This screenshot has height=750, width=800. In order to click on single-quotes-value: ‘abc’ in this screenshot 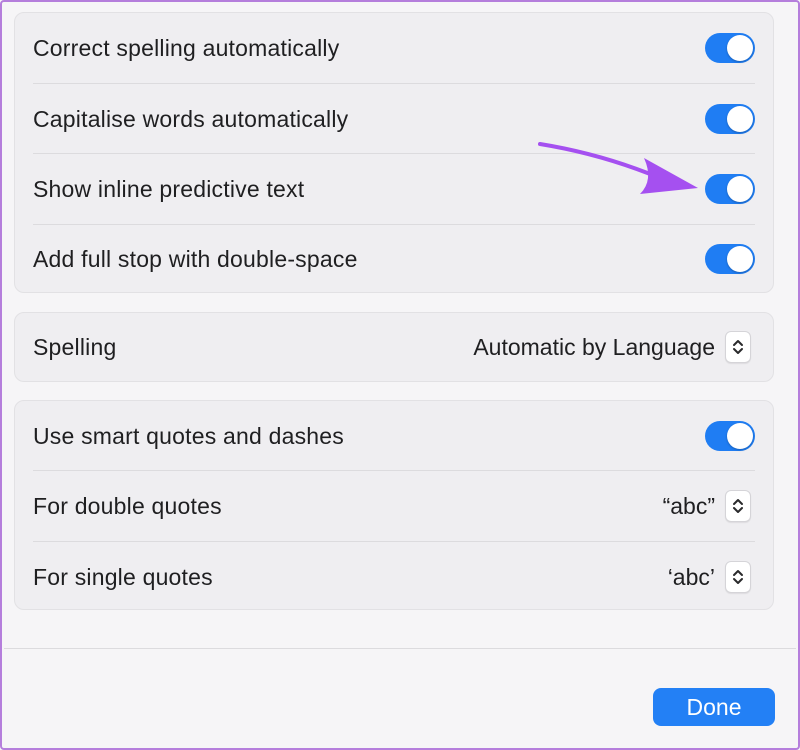, I will do `click(691, 576)`.